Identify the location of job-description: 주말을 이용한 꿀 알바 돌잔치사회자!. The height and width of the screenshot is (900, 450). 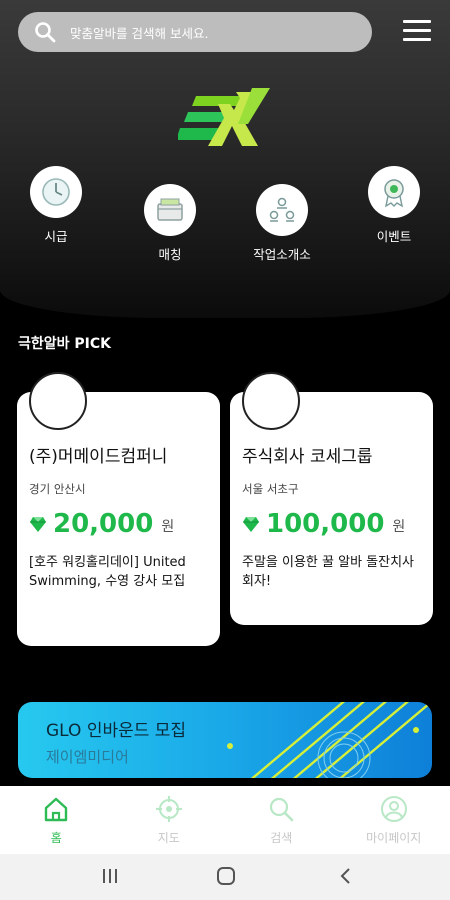
(328, 572).